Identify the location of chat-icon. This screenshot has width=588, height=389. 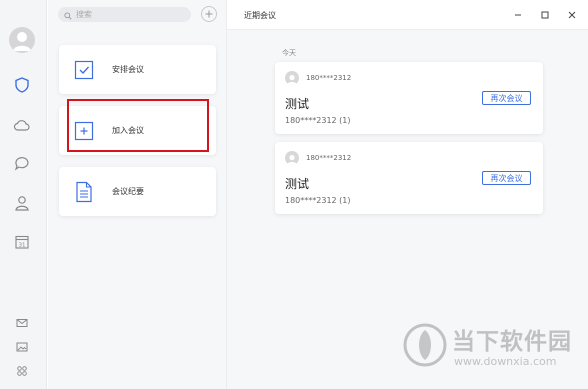
(22, 163).